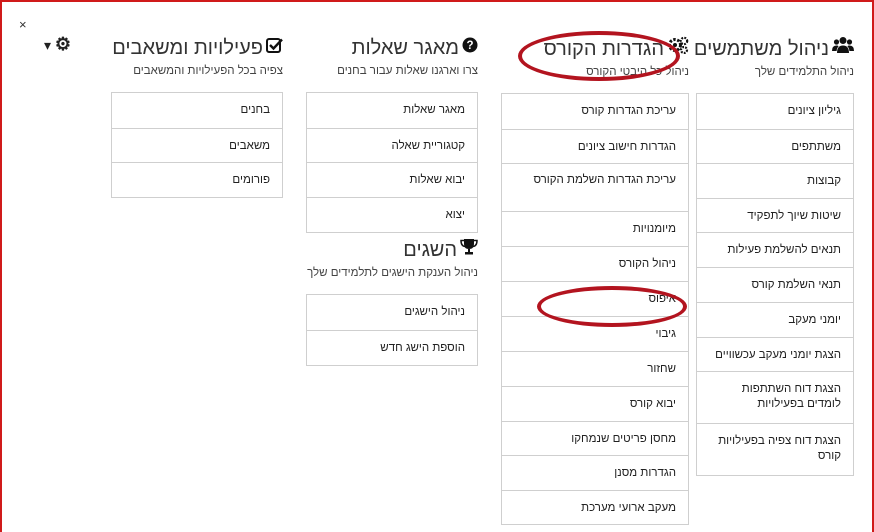 This screenshot has height=532, width=874. What do you see at coordinates (197, 179) in the screenshot?
I see `list-item: פורומים` at bounding box center [197, 179].